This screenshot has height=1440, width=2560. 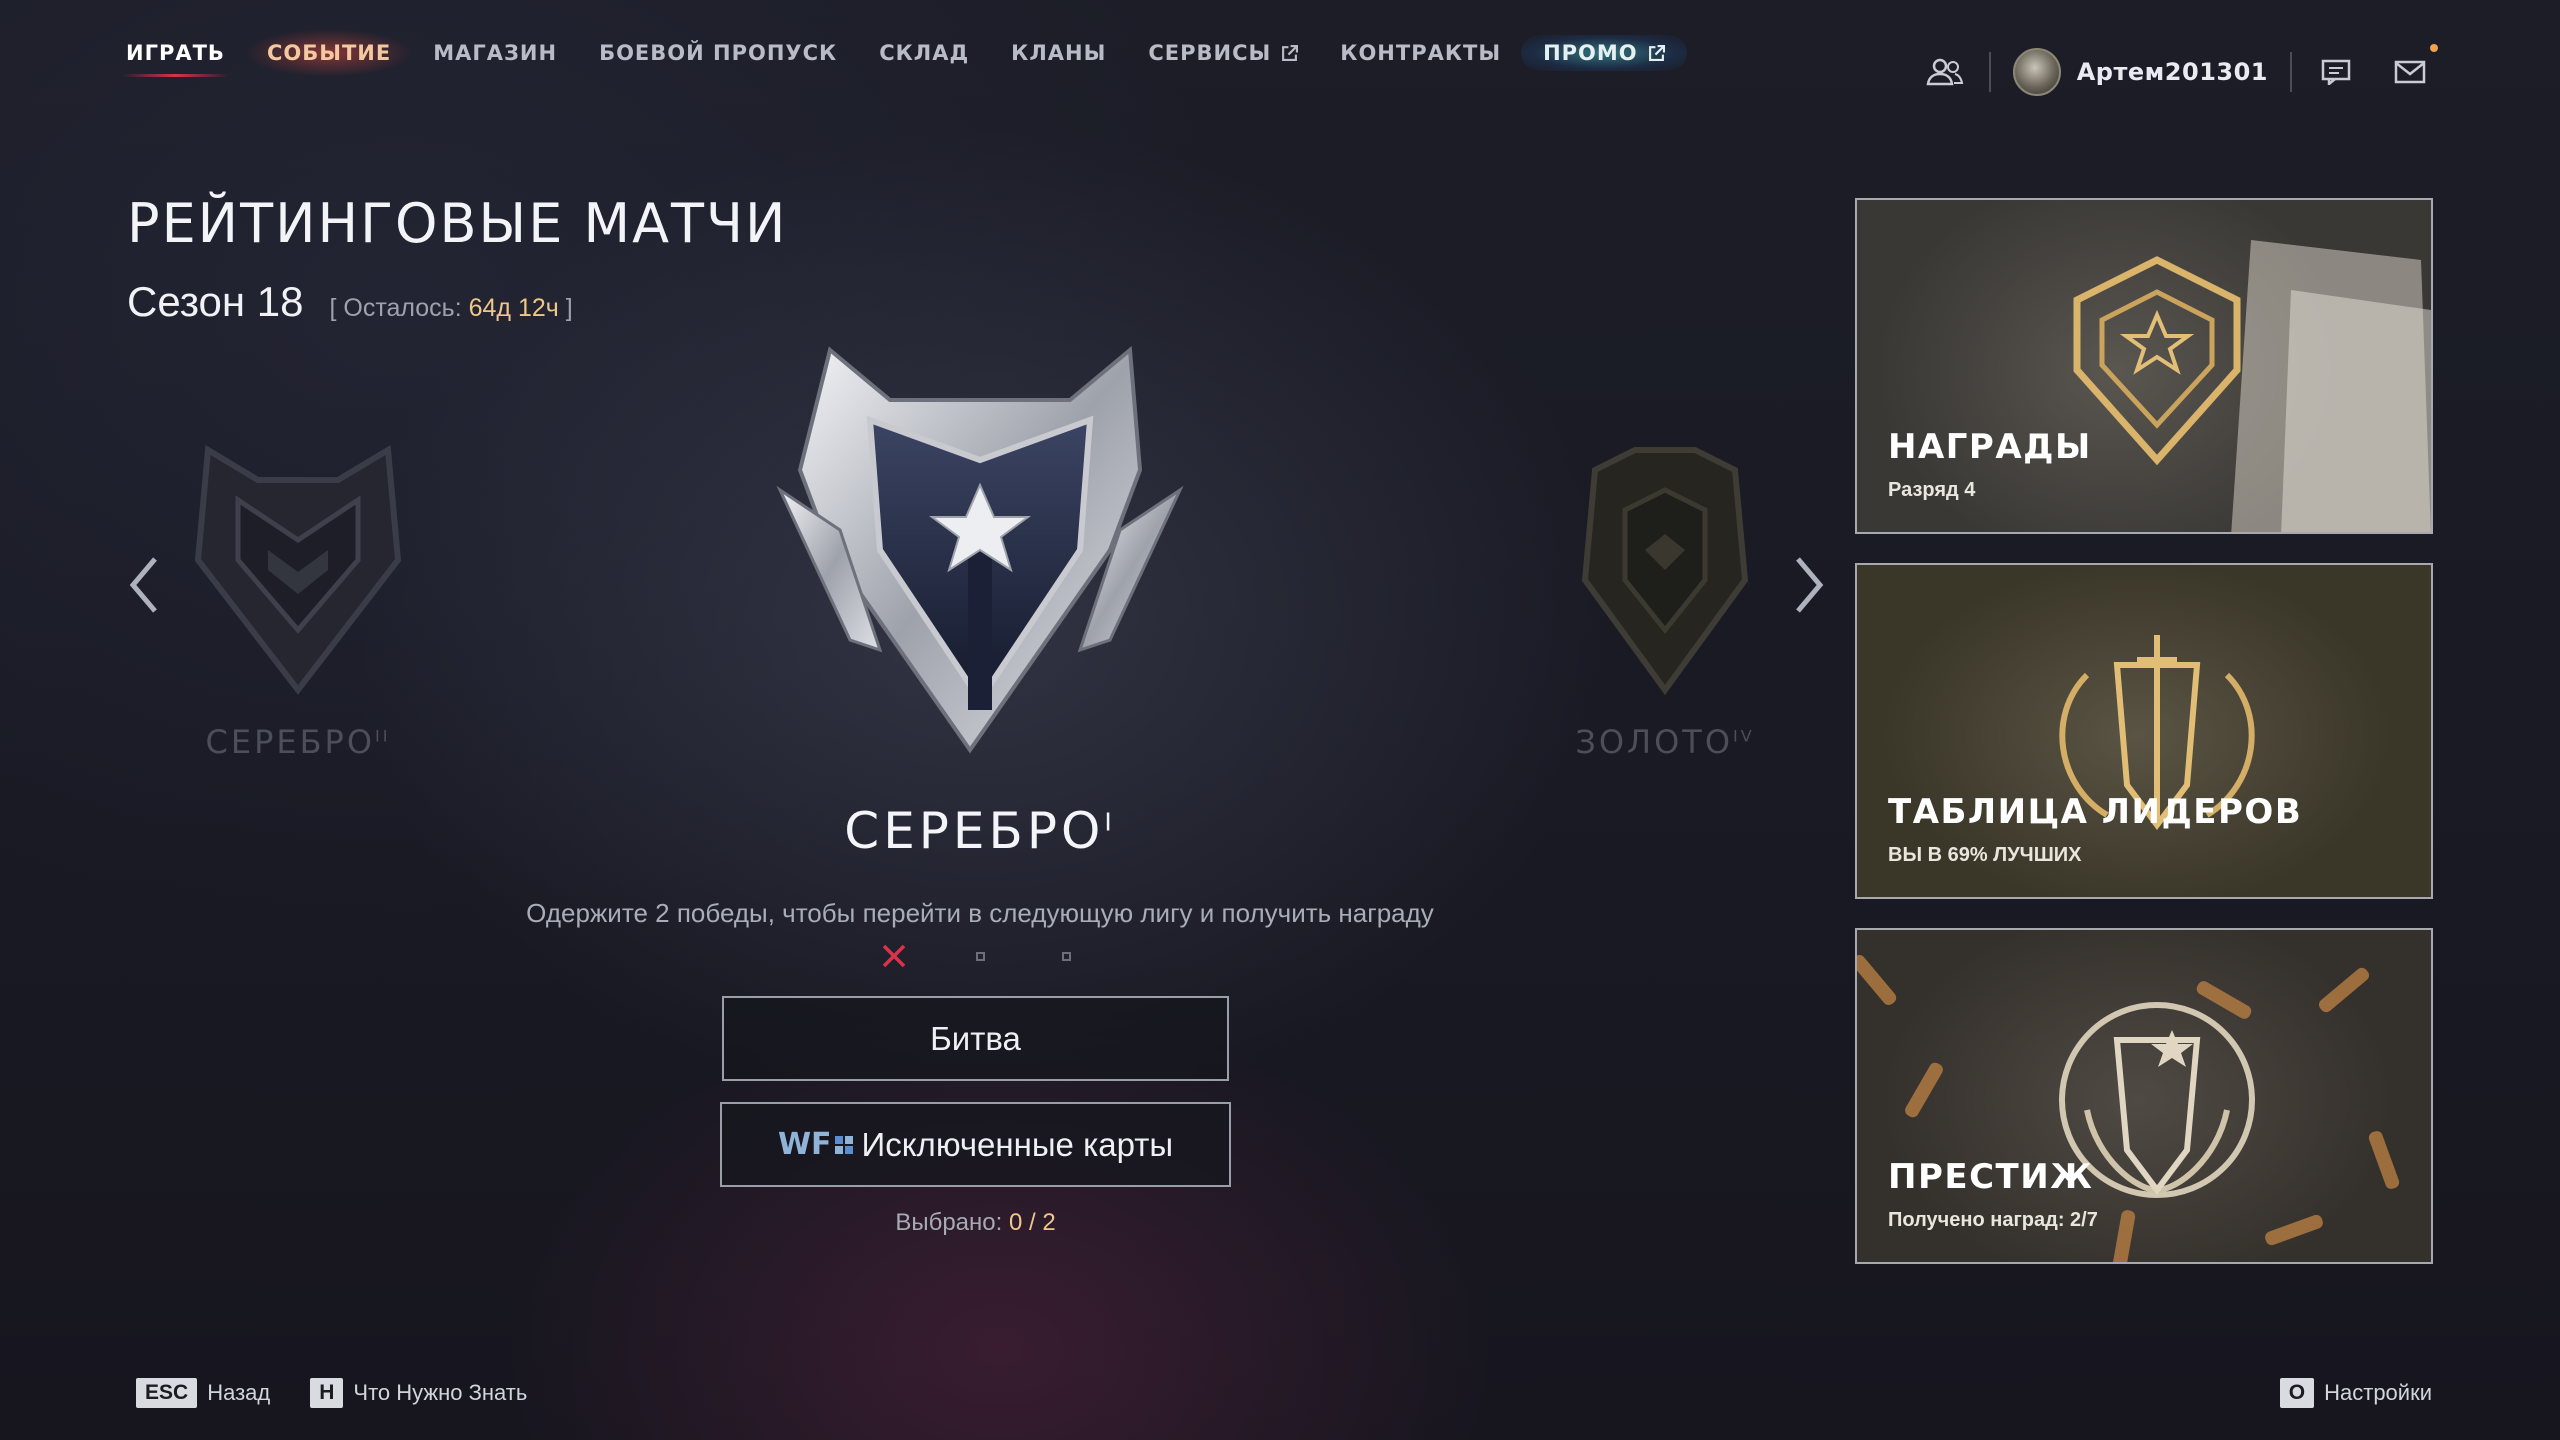 What do you see at coordinates (1110, 822) in the screenshot?
I see `current-rank-tier: I` at bounding box center [1110, 822].